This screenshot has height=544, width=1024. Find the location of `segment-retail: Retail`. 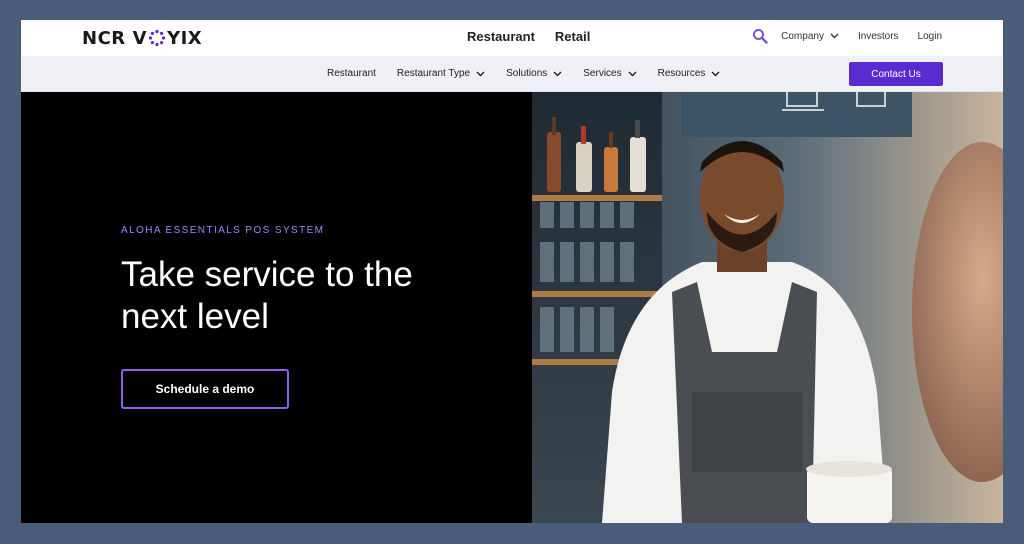

segment-retail: Retail is located at coordinates (572, 36).